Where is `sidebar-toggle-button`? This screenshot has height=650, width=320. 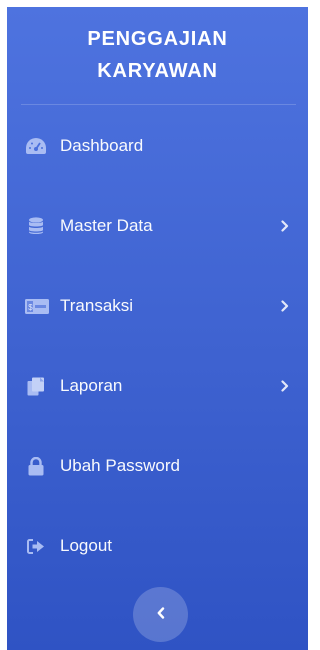
sidebar-toggle-button is located at coordinates (160, 614).